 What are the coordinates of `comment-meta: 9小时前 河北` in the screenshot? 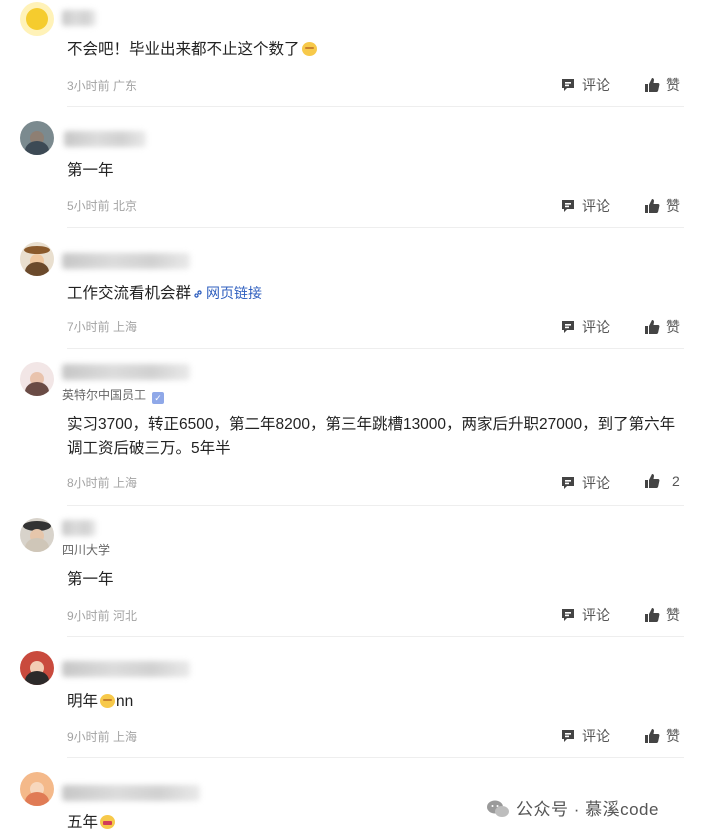 It's located at (102, 616).